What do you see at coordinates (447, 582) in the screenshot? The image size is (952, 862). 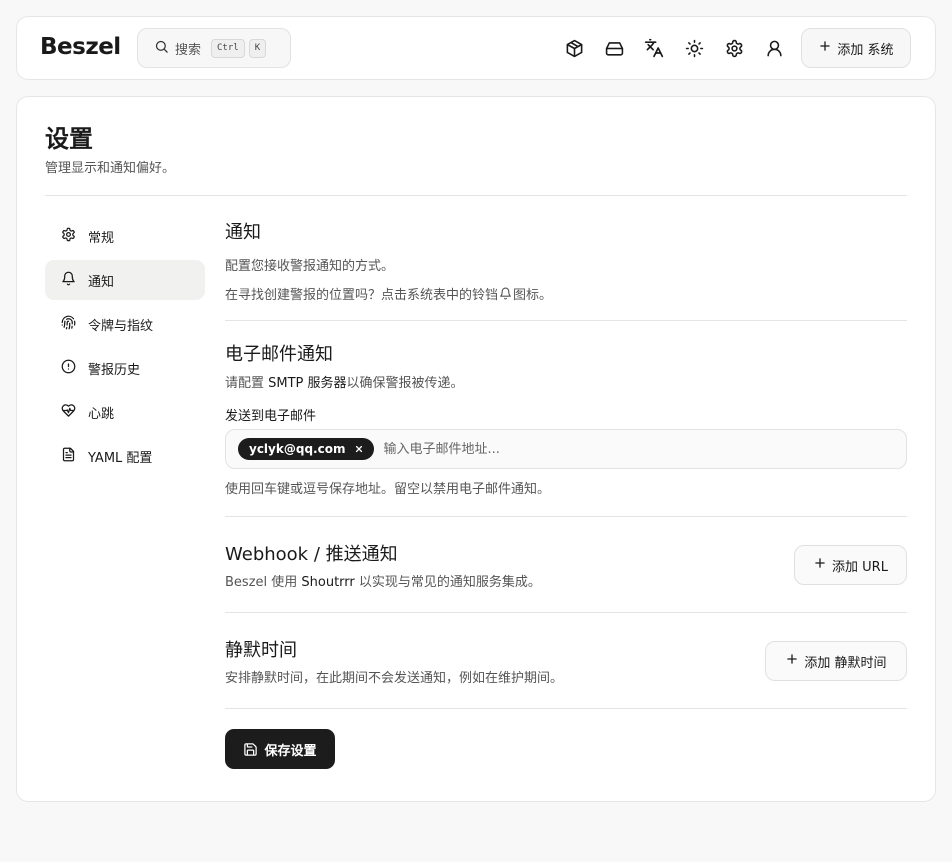 I see `webhook-desc-suffix: 以实现与常见的通知服务集成。` at bounding box center [447, 582].